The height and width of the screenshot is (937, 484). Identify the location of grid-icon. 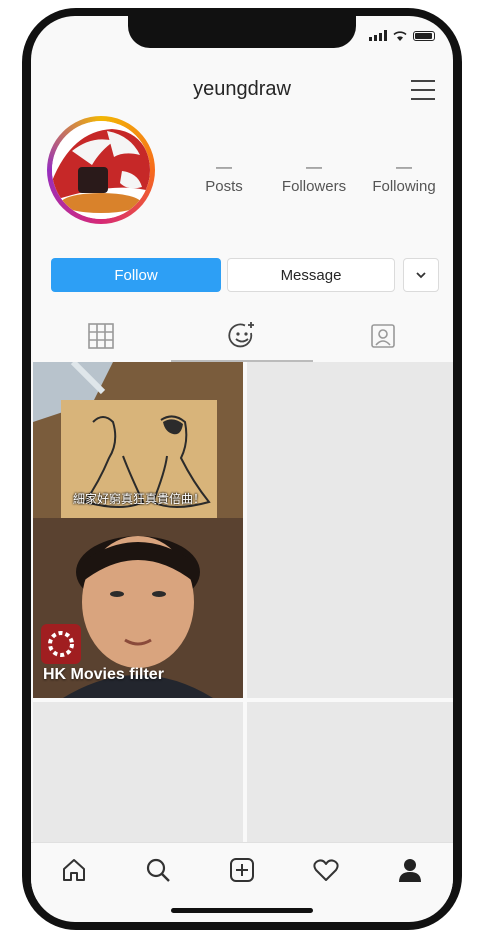
(101, 336).